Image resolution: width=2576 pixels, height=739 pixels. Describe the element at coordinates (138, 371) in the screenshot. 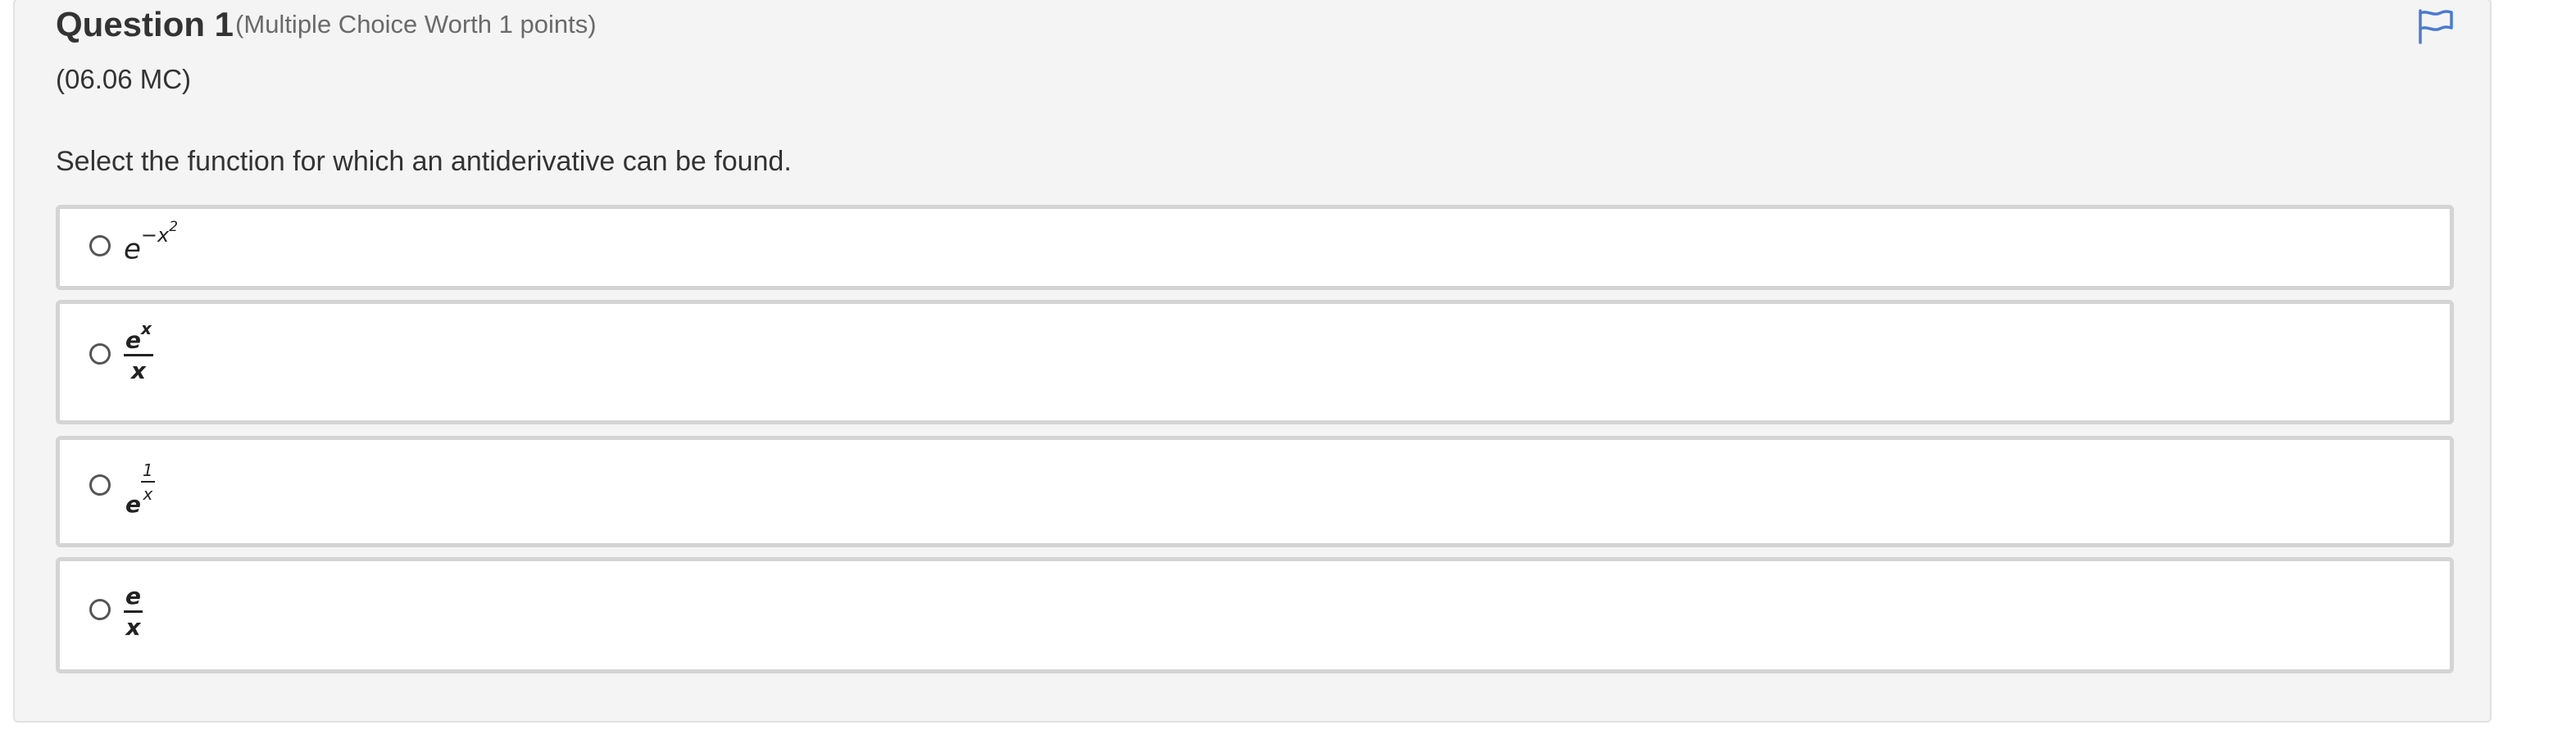

I see `choice-2-denominator: x` at that location.